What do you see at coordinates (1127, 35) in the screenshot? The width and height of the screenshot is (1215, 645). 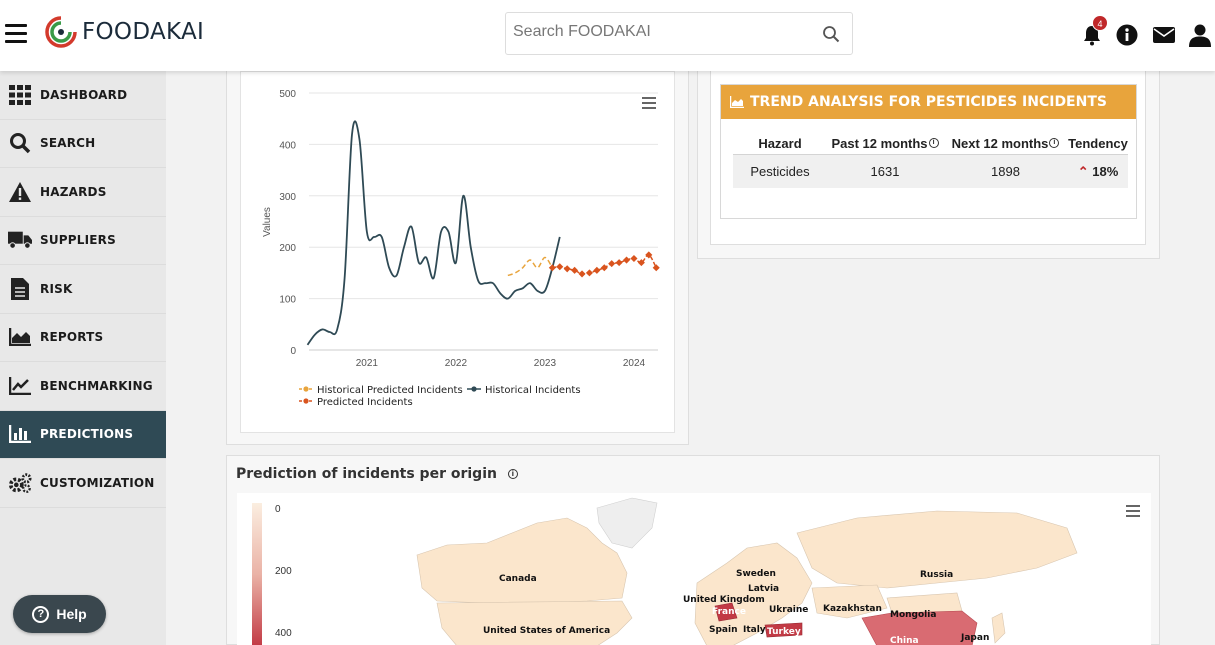 I see `info-icon` at bounding box center [1127, 35].